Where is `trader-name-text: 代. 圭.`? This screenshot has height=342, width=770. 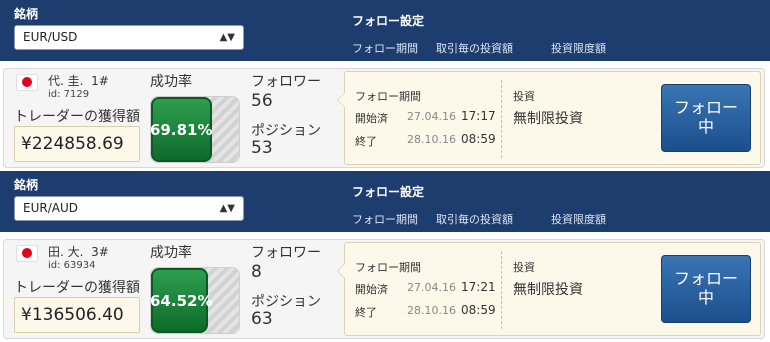
trader-name-text: 代. 圭. is located at coordinates (66, 81).